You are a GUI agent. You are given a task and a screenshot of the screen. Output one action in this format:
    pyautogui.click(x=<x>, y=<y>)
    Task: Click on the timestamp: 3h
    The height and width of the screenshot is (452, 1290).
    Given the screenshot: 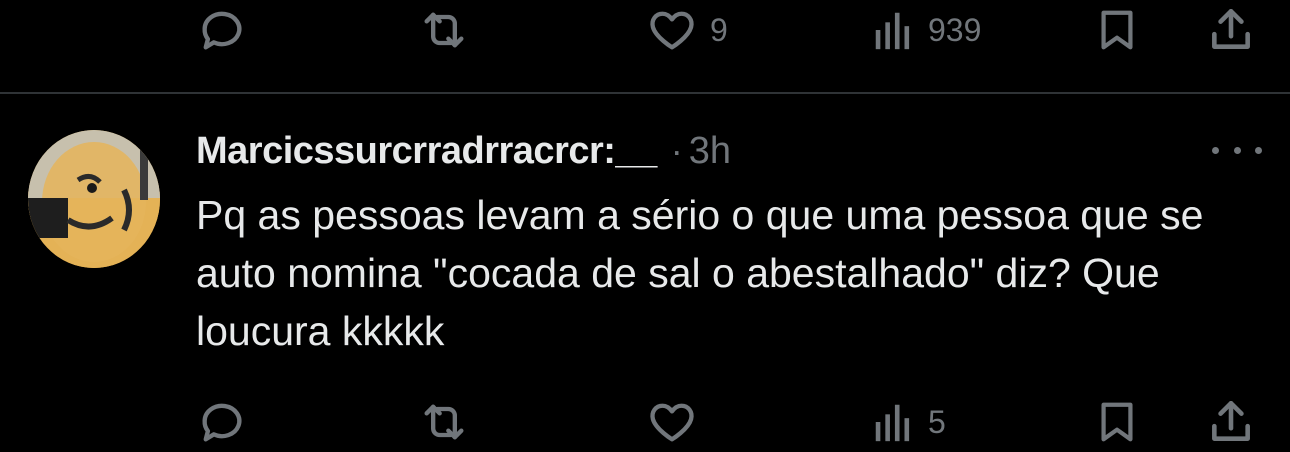 What is the action you would take?
    pyautogui.click(x=710, y=151)
    